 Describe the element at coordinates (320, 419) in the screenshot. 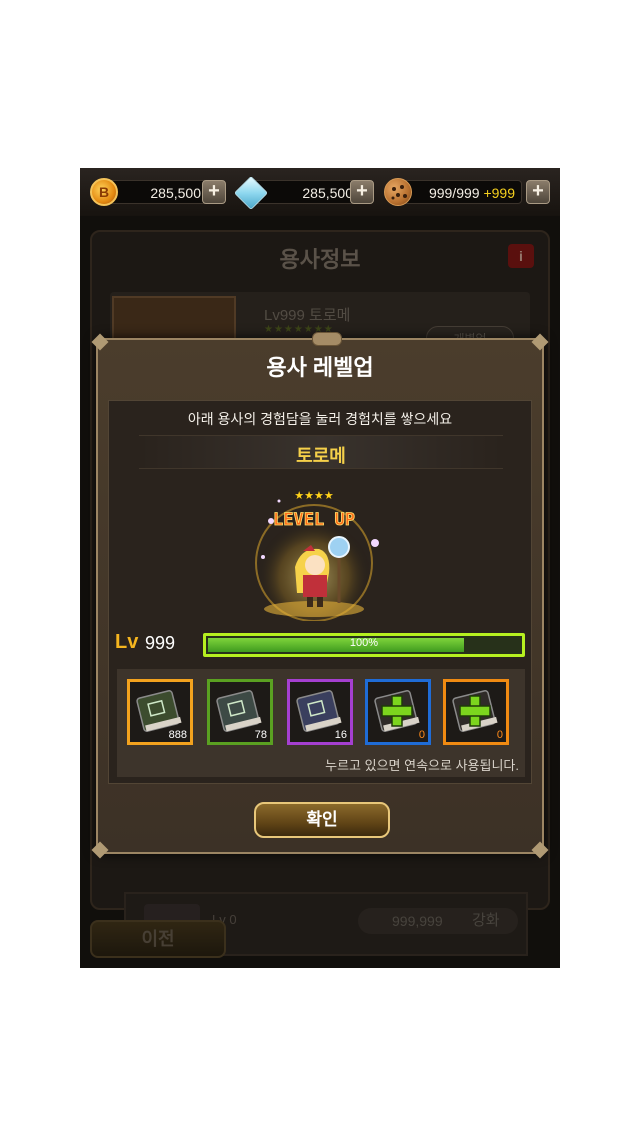

I see `instruction-text: 아래 용사의 경험담을 눌러 경험치를 쌓으세요` at that location.